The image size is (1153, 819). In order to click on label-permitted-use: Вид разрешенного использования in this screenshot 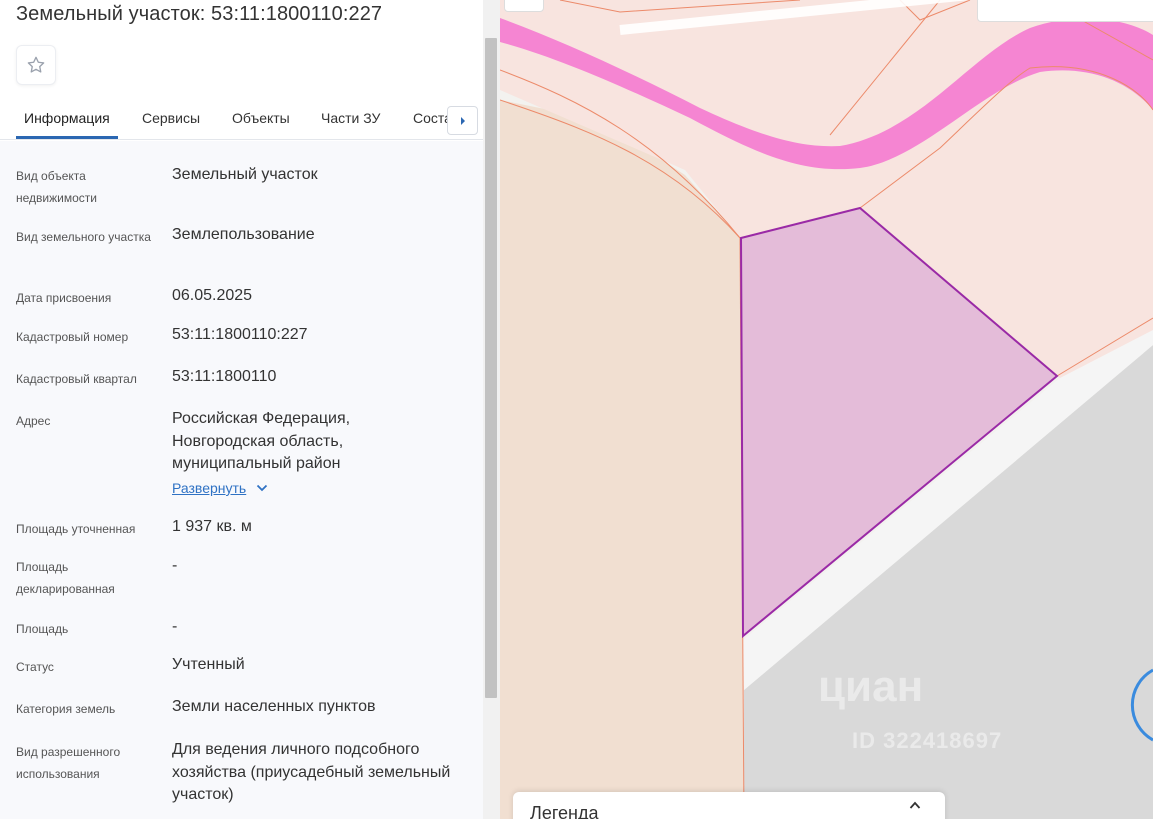, I will do `click(68, 763)`.